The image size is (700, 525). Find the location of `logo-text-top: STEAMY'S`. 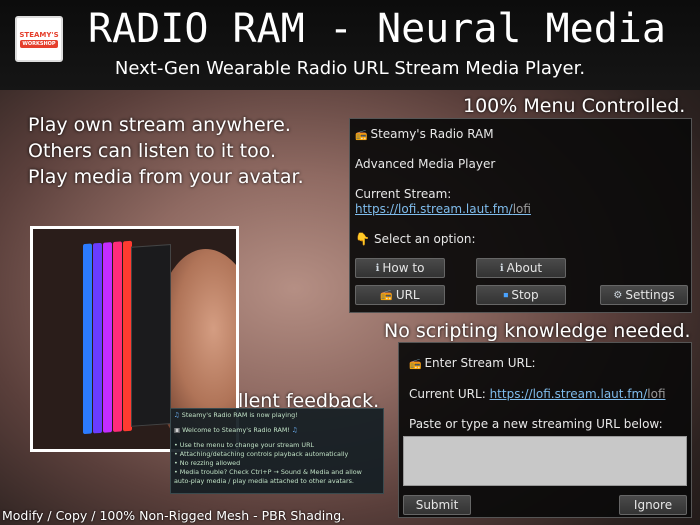

logo-text-top: STEAMY'S is located at coordinates (39, 34).